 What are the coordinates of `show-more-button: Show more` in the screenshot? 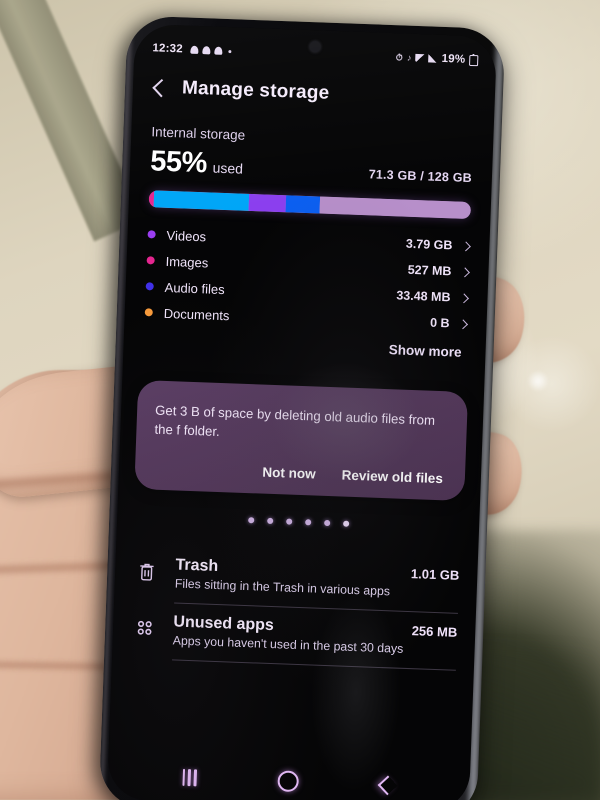 It's located at (304, 346).